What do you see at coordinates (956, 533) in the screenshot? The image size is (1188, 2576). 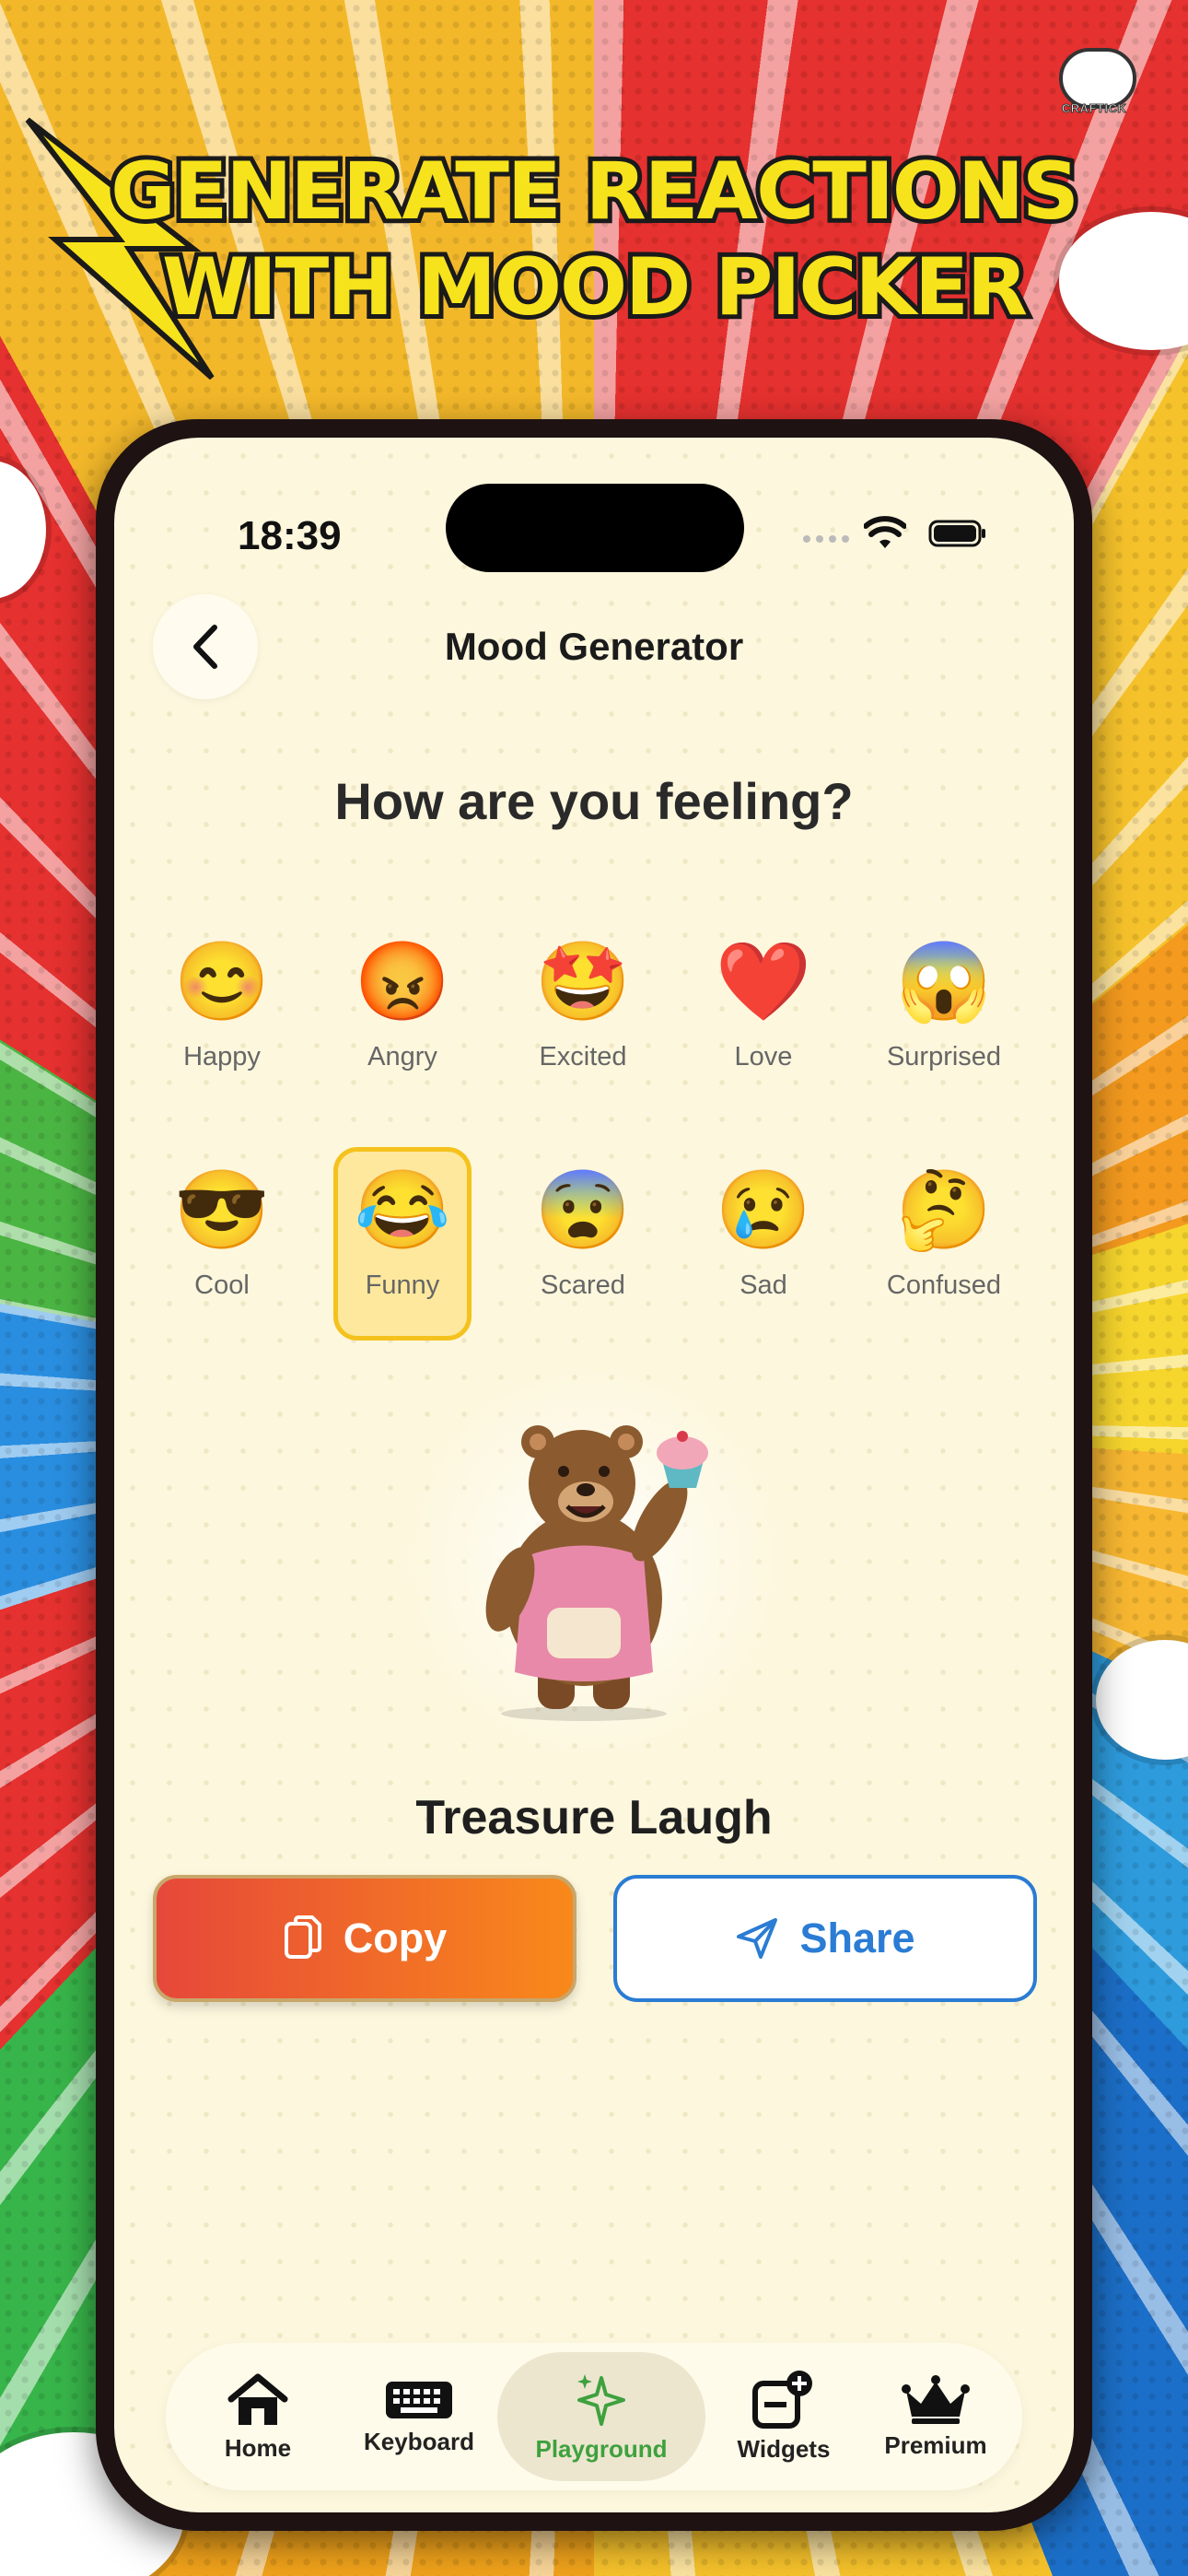 I see `battery-icon` at bounding box center [956, 533].